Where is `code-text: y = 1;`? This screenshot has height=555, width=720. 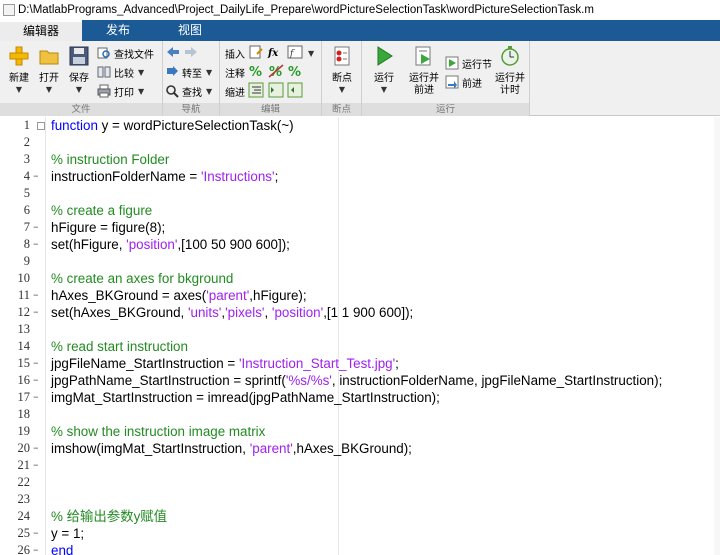
code-text: y = 1; is located at coordinates (68, 533).